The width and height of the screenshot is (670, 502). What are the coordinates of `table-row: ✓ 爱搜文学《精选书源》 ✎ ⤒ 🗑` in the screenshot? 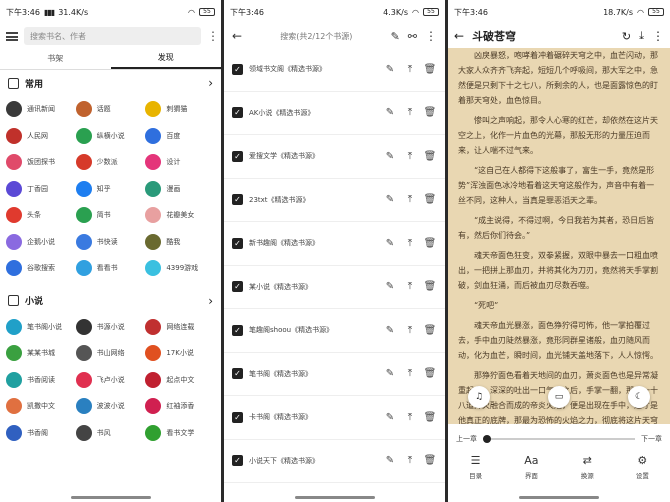 It's located at (334, 157).